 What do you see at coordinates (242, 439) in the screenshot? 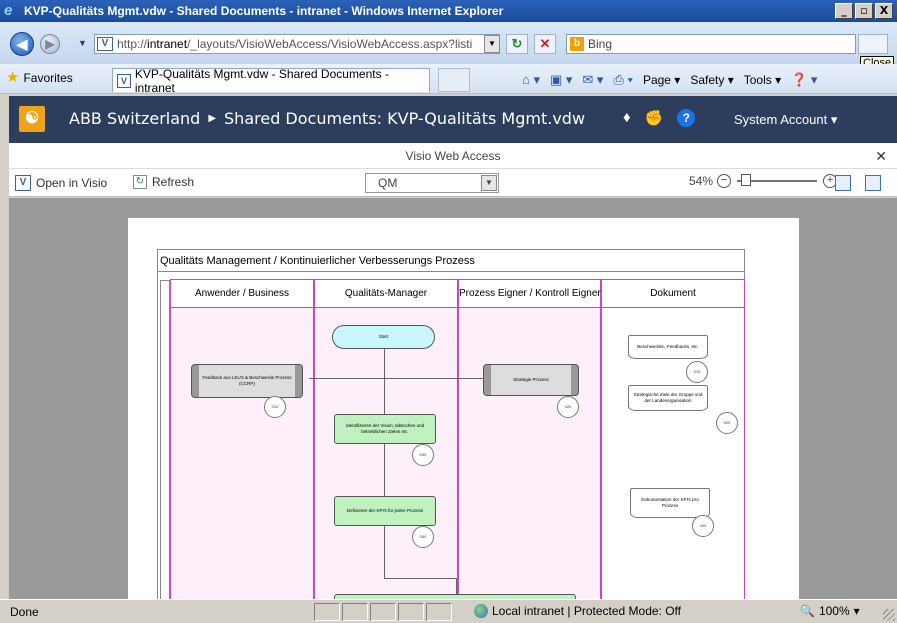
I see `lane-anwender: Anwender / Business` at bounding box center [242, 439].